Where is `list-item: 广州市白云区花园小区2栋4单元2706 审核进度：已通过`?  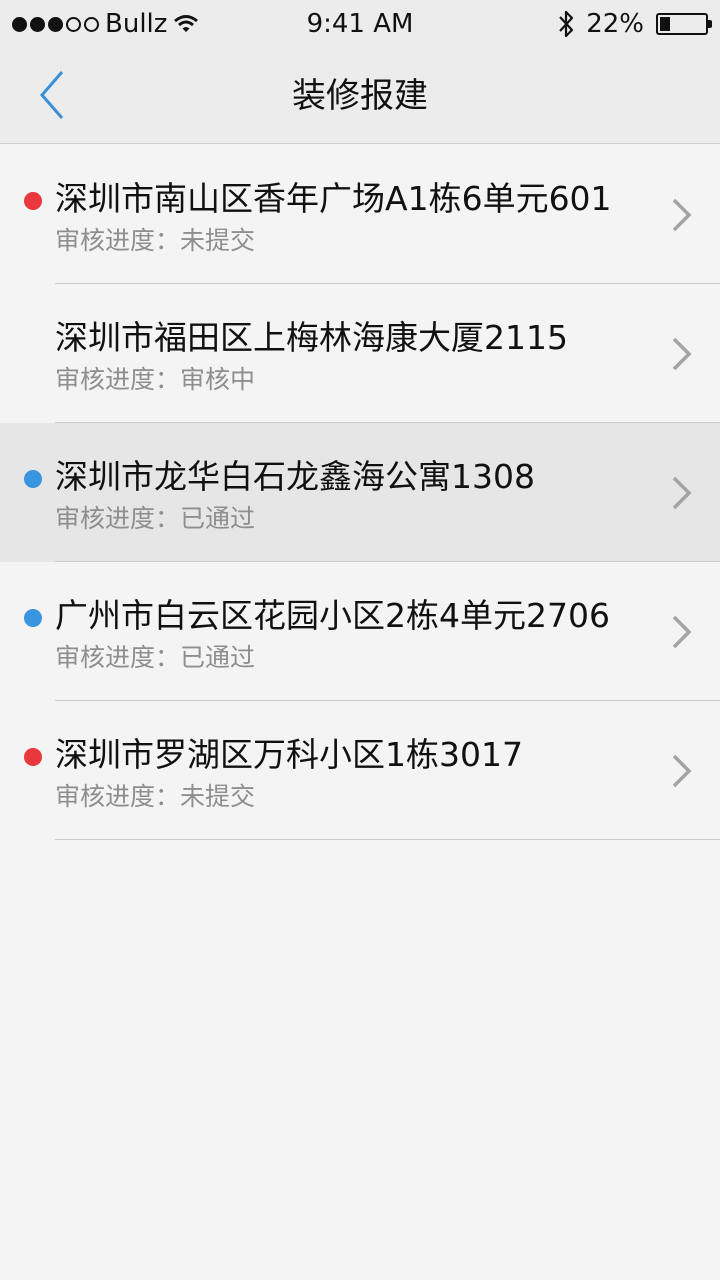 list-item: 广州市白云区花园小区2栋4单元2706 审核进度：已通过 is located at coordinates (360, 631).